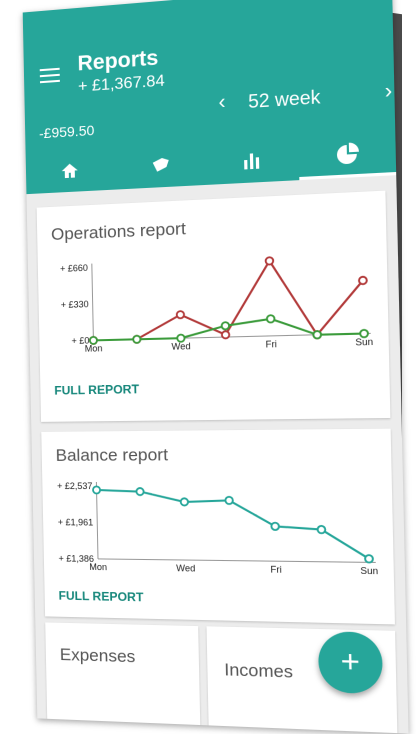 The width and height of the screenshot is (416, 734). I want to click on x-tick-label: Wed, so click(185, 568).